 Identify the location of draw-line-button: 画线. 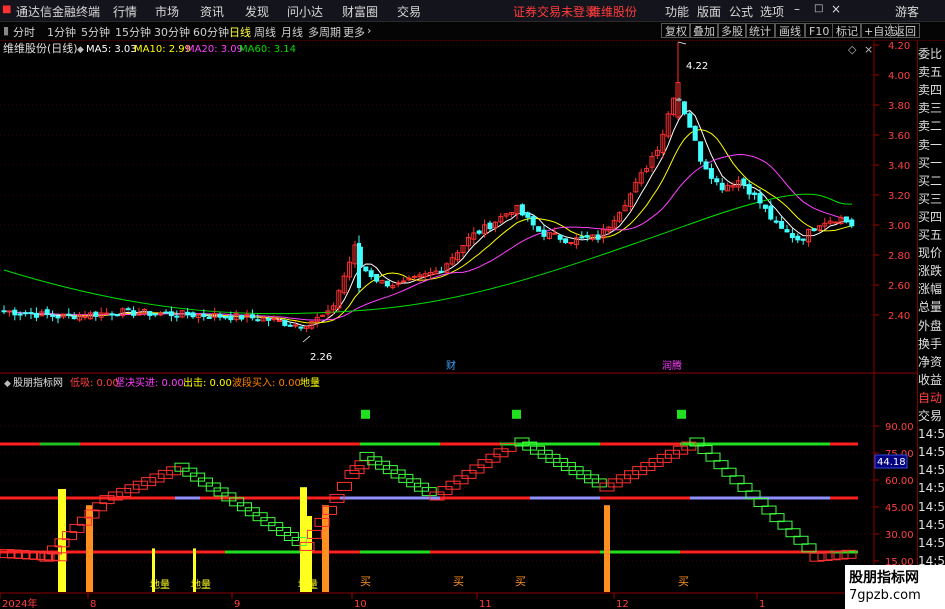
(790, 30).